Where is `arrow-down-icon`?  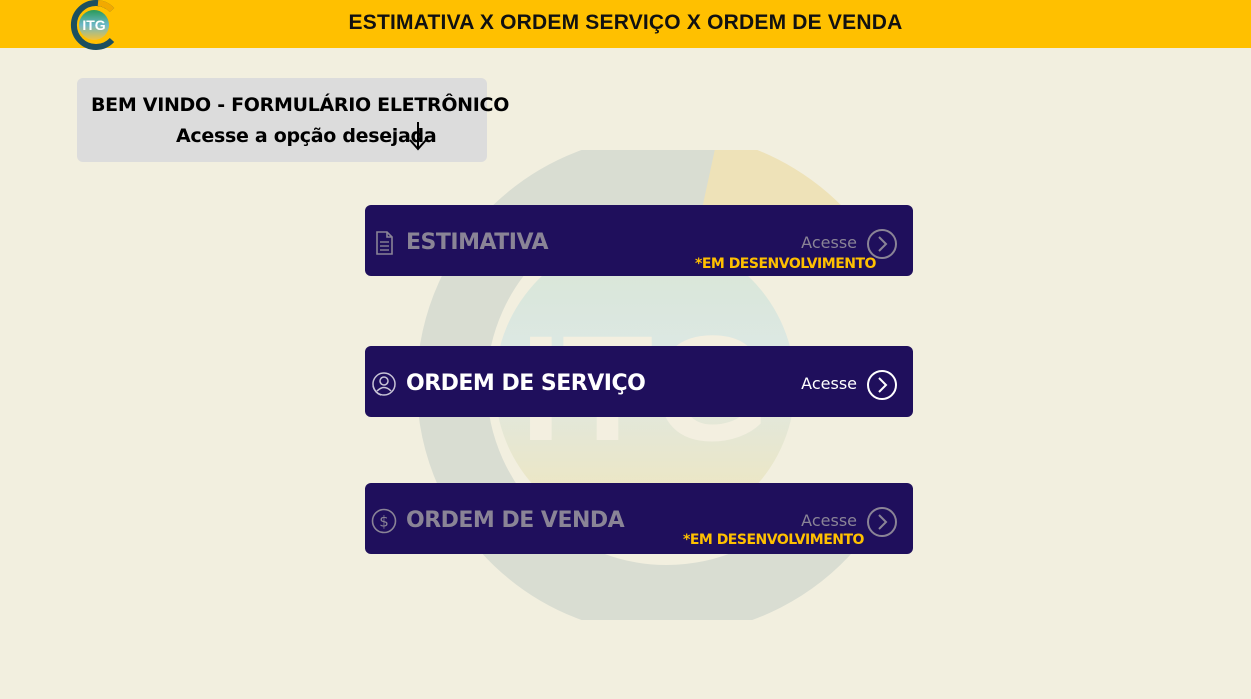
arrow-down-icon is located at coordinates (418, 136).